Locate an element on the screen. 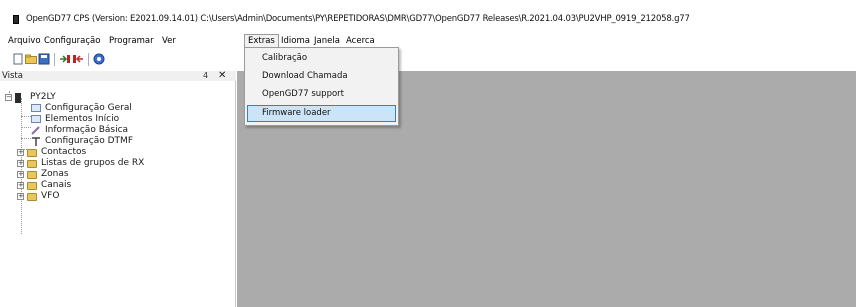  menu-item-download-chamada: Download Chamada is located at coordinates (321, 76).